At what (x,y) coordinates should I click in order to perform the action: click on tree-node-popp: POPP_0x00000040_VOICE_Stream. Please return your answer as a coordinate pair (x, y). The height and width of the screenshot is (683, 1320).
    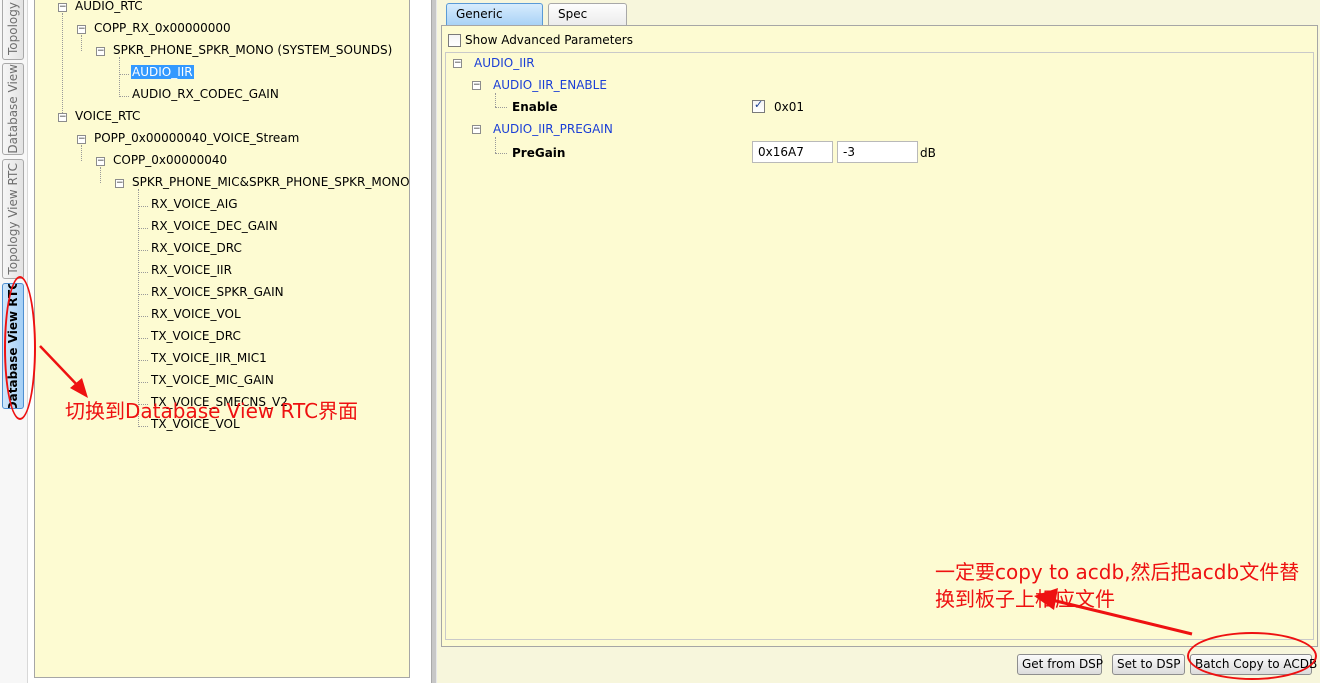
    Looking at the image, I should click on (196, 138).